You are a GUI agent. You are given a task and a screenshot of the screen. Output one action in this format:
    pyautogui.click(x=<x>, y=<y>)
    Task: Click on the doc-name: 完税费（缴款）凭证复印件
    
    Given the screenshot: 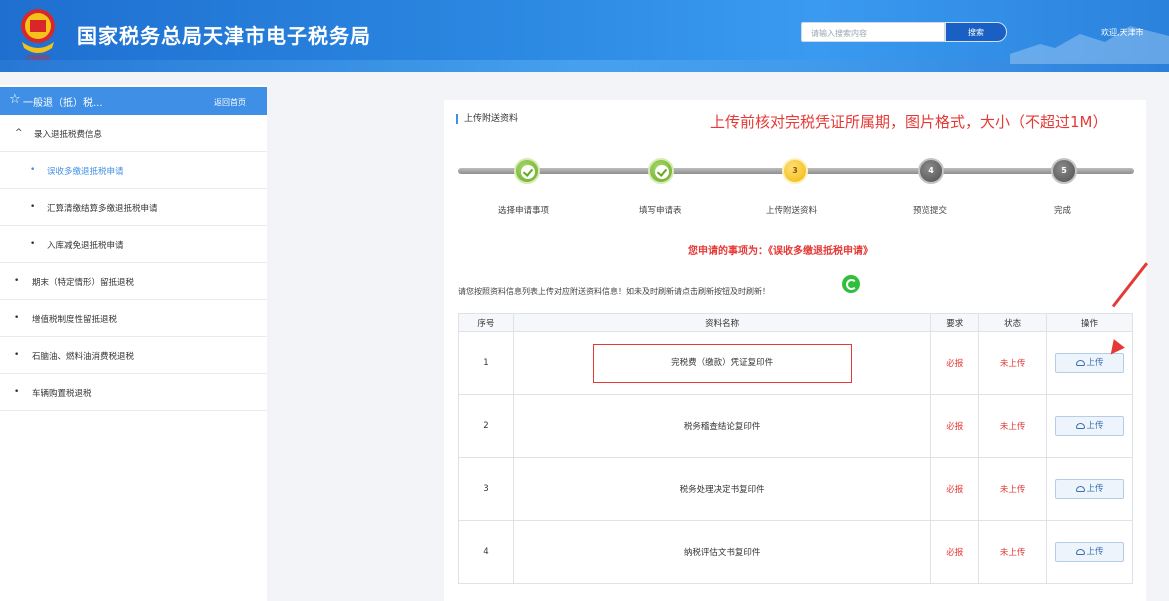 What is the action you would take?
    pyautogui.click(x=722, y=363)
    